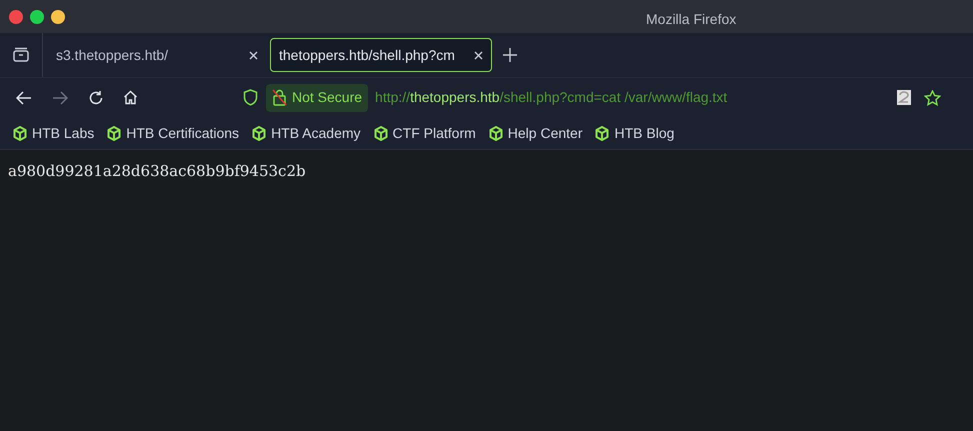  Describe the element at coordinates (24, 97) in the screenshot. I see `back-icon` at that location.